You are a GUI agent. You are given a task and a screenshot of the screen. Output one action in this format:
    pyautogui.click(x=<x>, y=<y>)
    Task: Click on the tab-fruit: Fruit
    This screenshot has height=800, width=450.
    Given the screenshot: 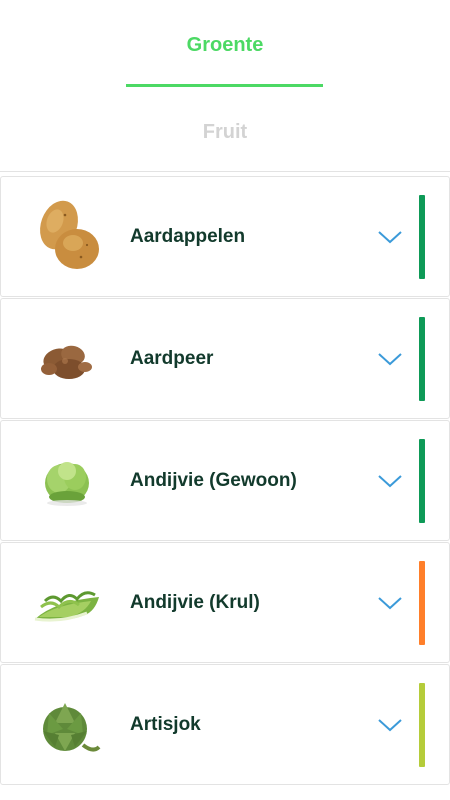 What is the action you would take?
    pyautogui.click(x=225, y=132)
    